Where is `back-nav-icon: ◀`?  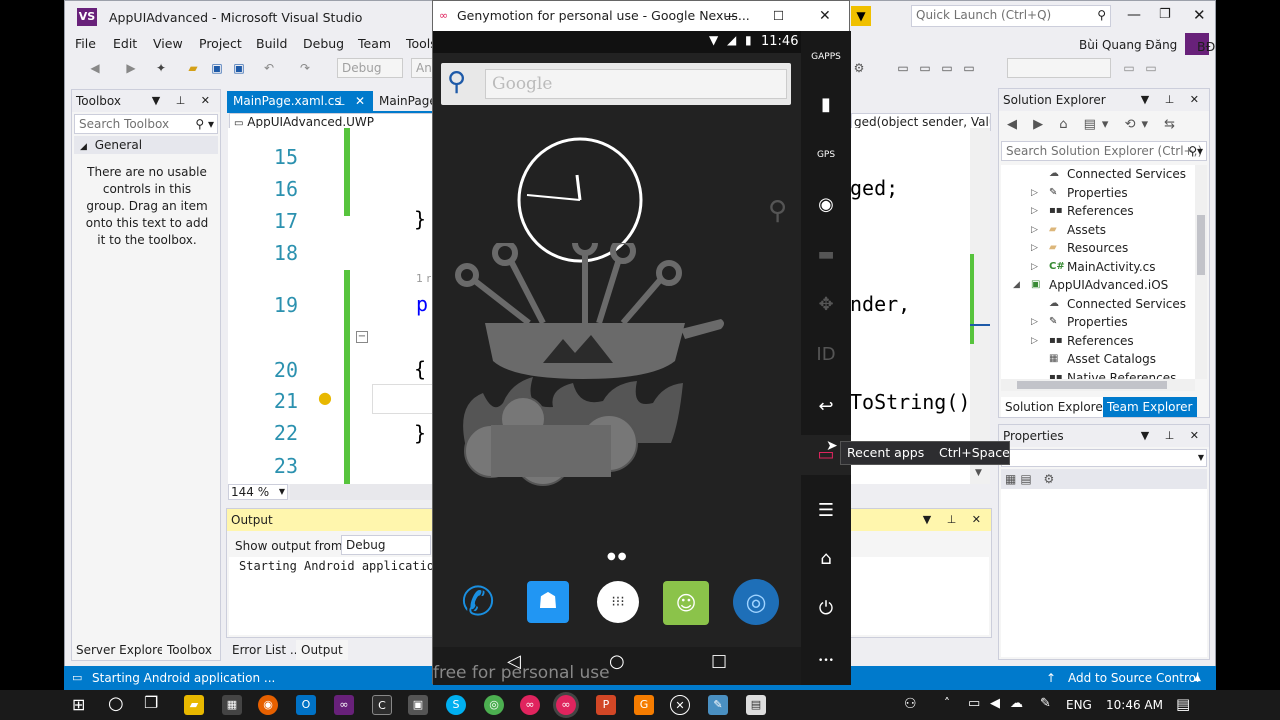 back-nav-icon: ◀ is located at coordinates (95, 68).